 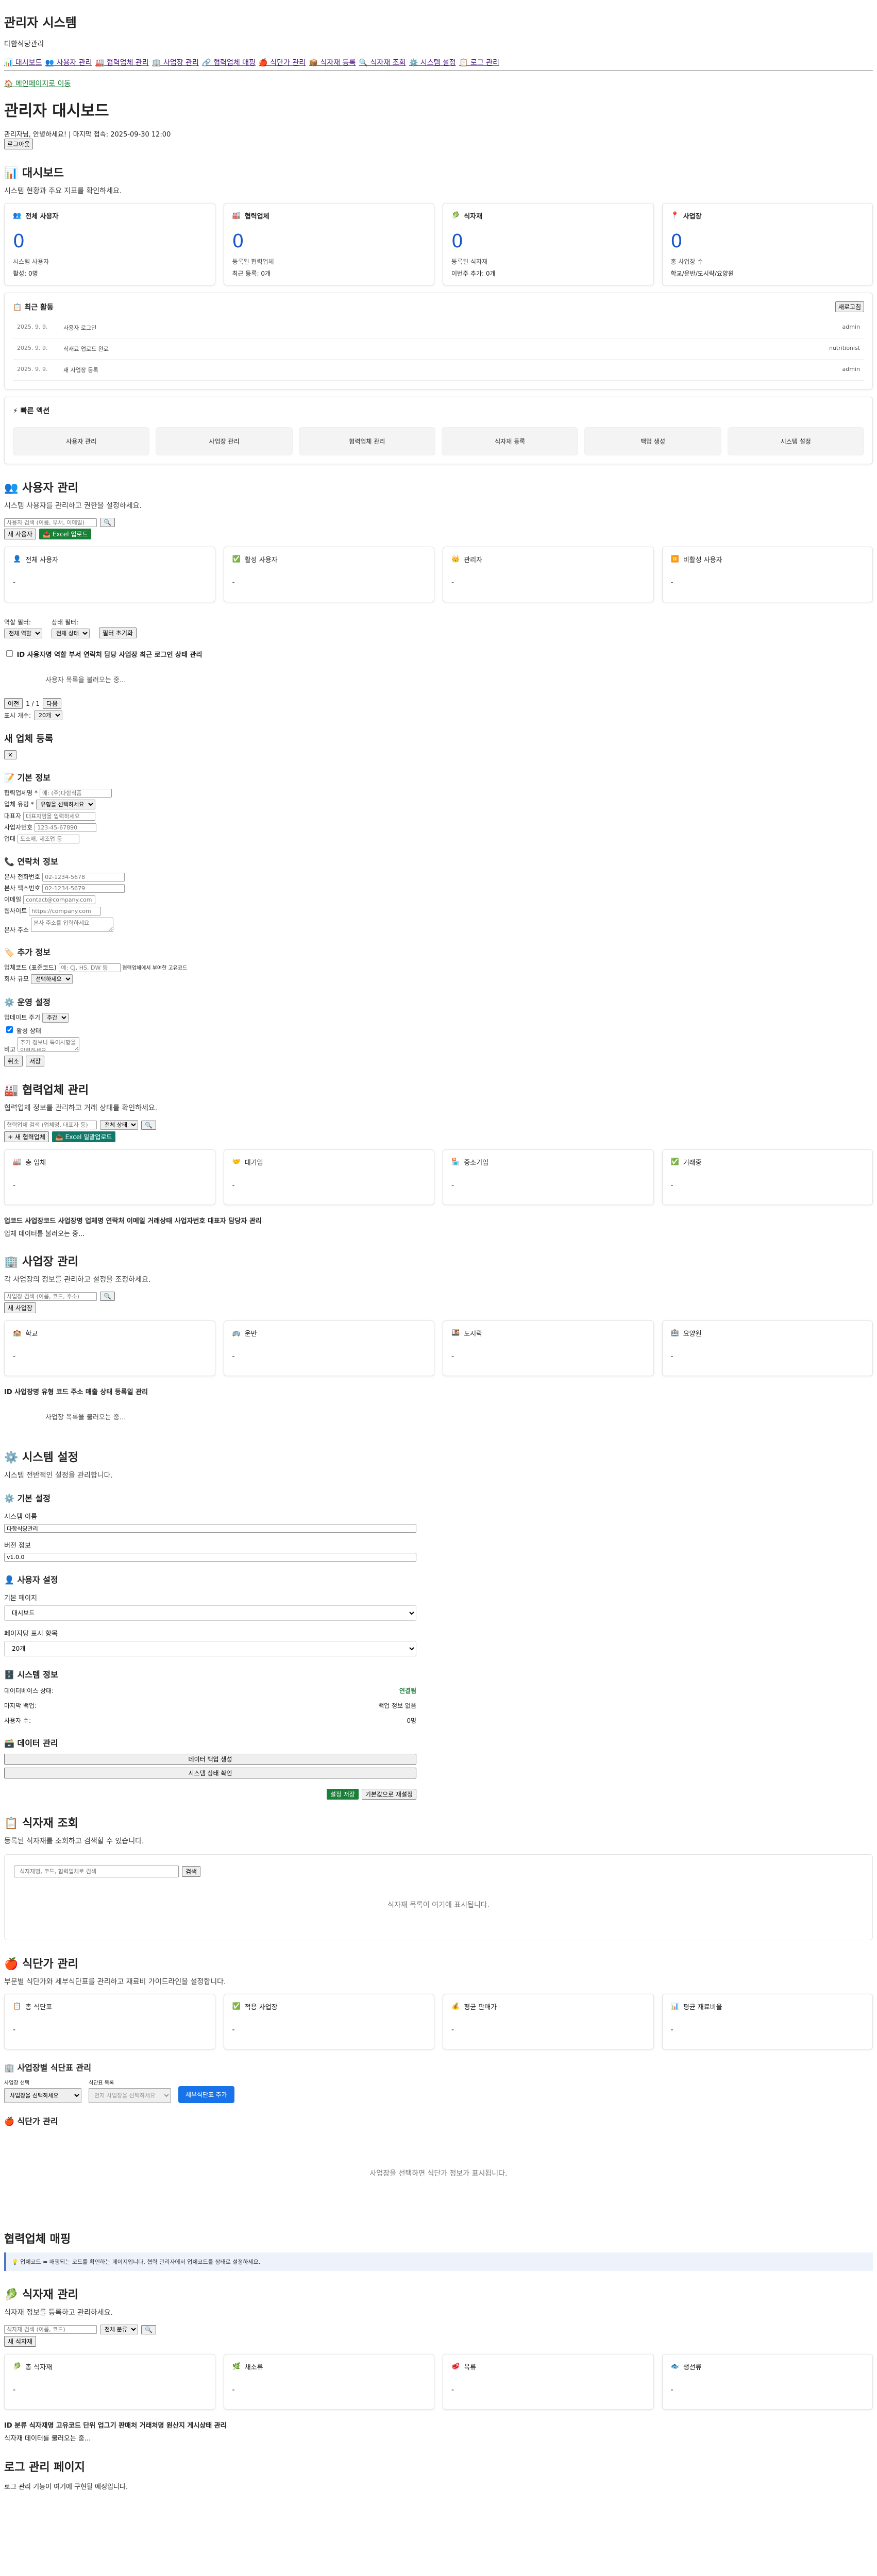 What do you see at coordinates (23, 63) in the screenshot?
I see `nav-link-0: 📊 대시보드` at bounding box center [23, 63].